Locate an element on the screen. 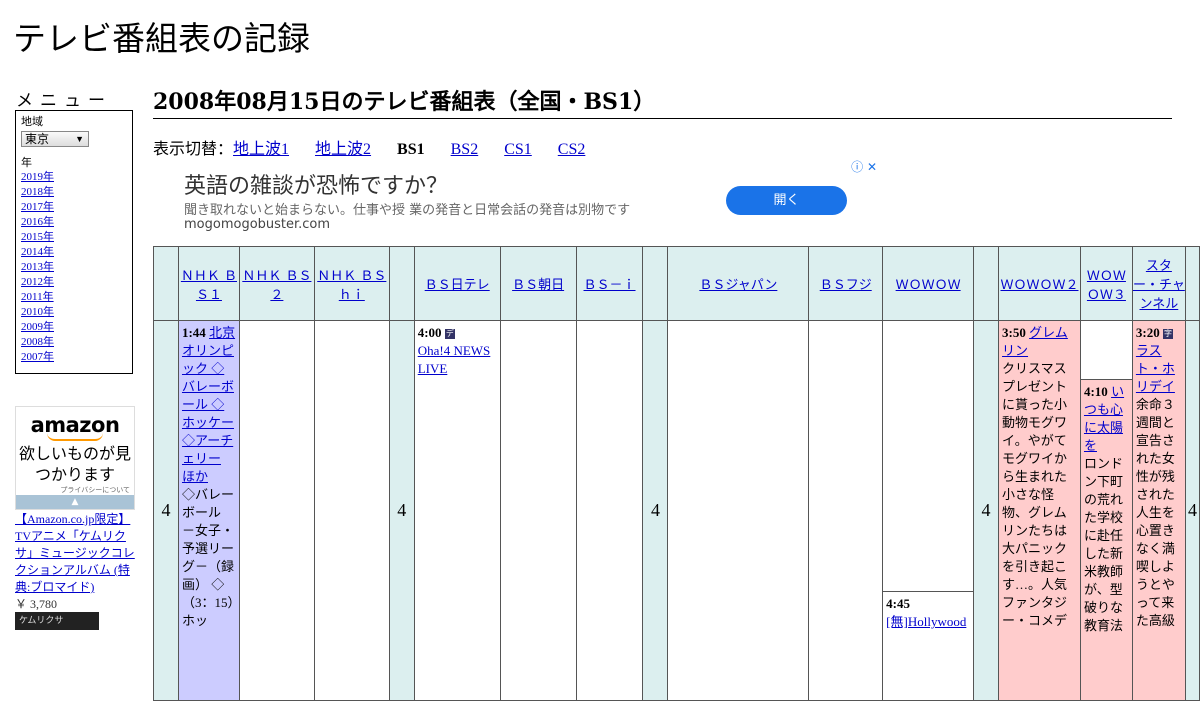  program-title-link: [無]Hollywood is located at coordinates (926, 621).